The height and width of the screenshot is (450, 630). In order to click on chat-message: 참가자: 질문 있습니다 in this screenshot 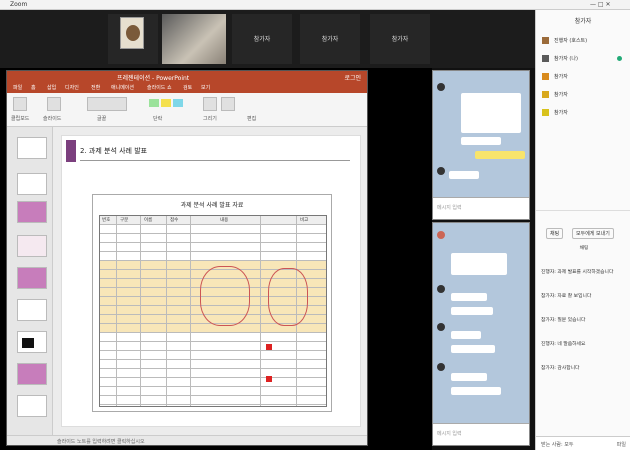, I will do `click(584, 321)`.